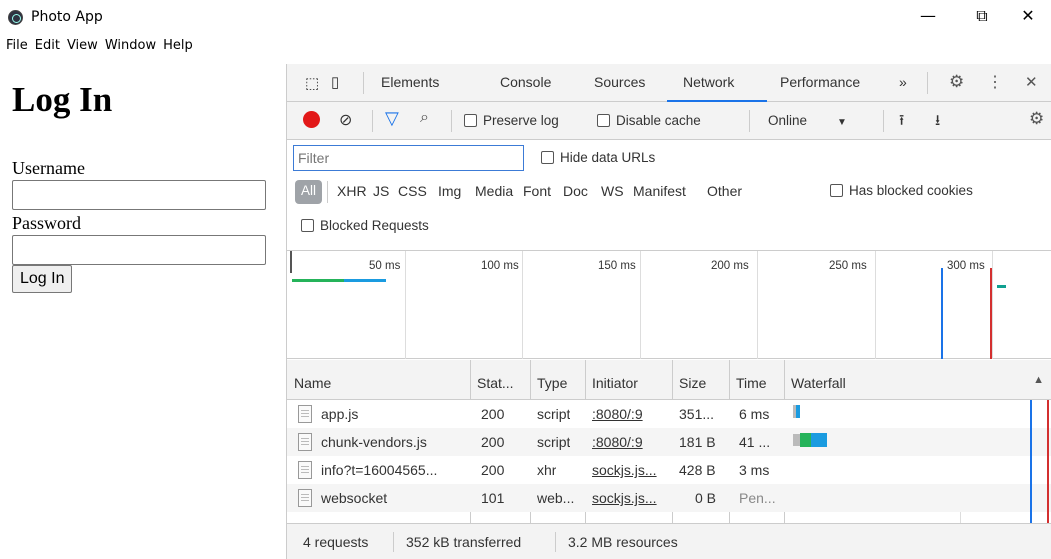 This screenshot has width=1051, height=559. Describe the element at coordinates (345, 120) in the screenshot. I see `clear-icon: ⊘` at that location.